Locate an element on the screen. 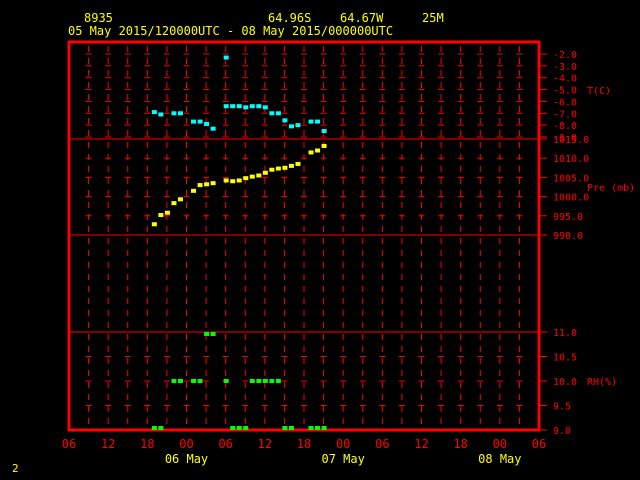 The width and height of the screenshot is (640, 480). y-tick-label: 9.5 is located at coordinates (562, 407).